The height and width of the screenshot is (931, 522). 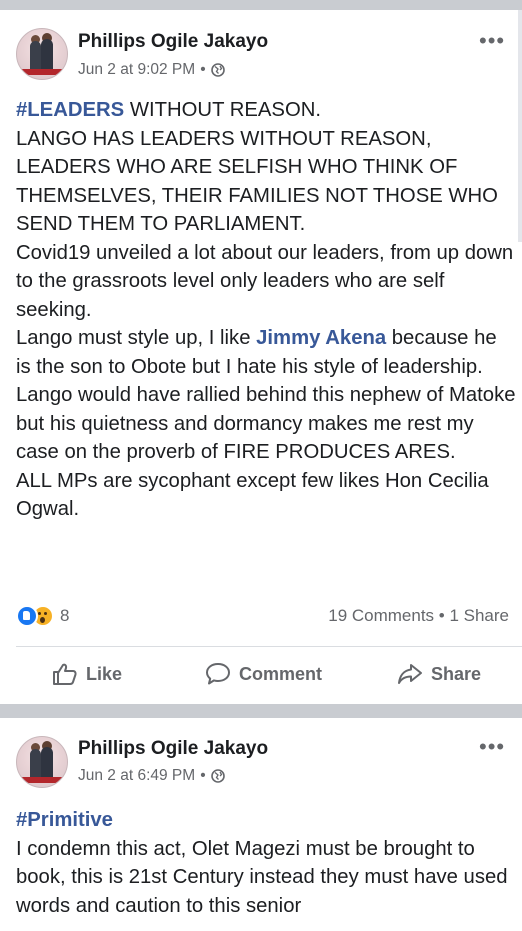 I want to click on comment-bubble-icon, so click(x=218, y=674).